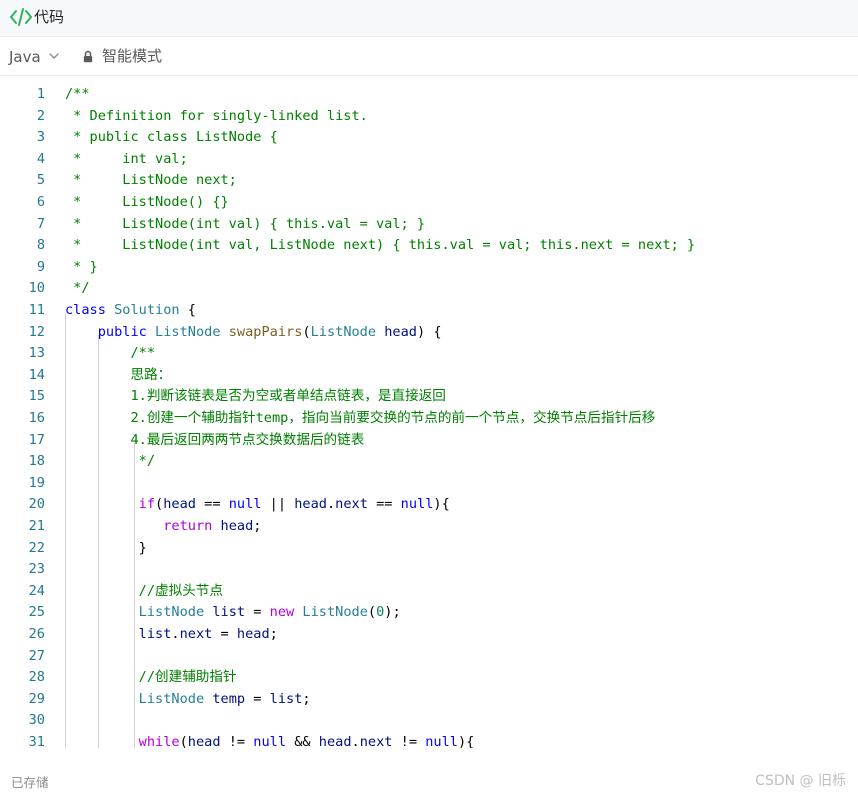 This screenshot has height=796, width=858. I want to click on code-token: * ListNode() {}, so click(147, 202).